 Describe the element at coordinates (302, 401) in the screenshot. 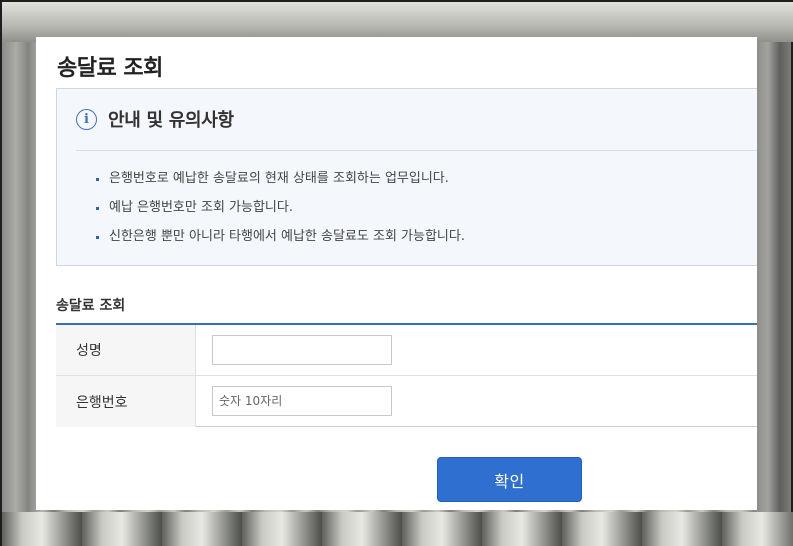

I see `bank-number-input` at that location.